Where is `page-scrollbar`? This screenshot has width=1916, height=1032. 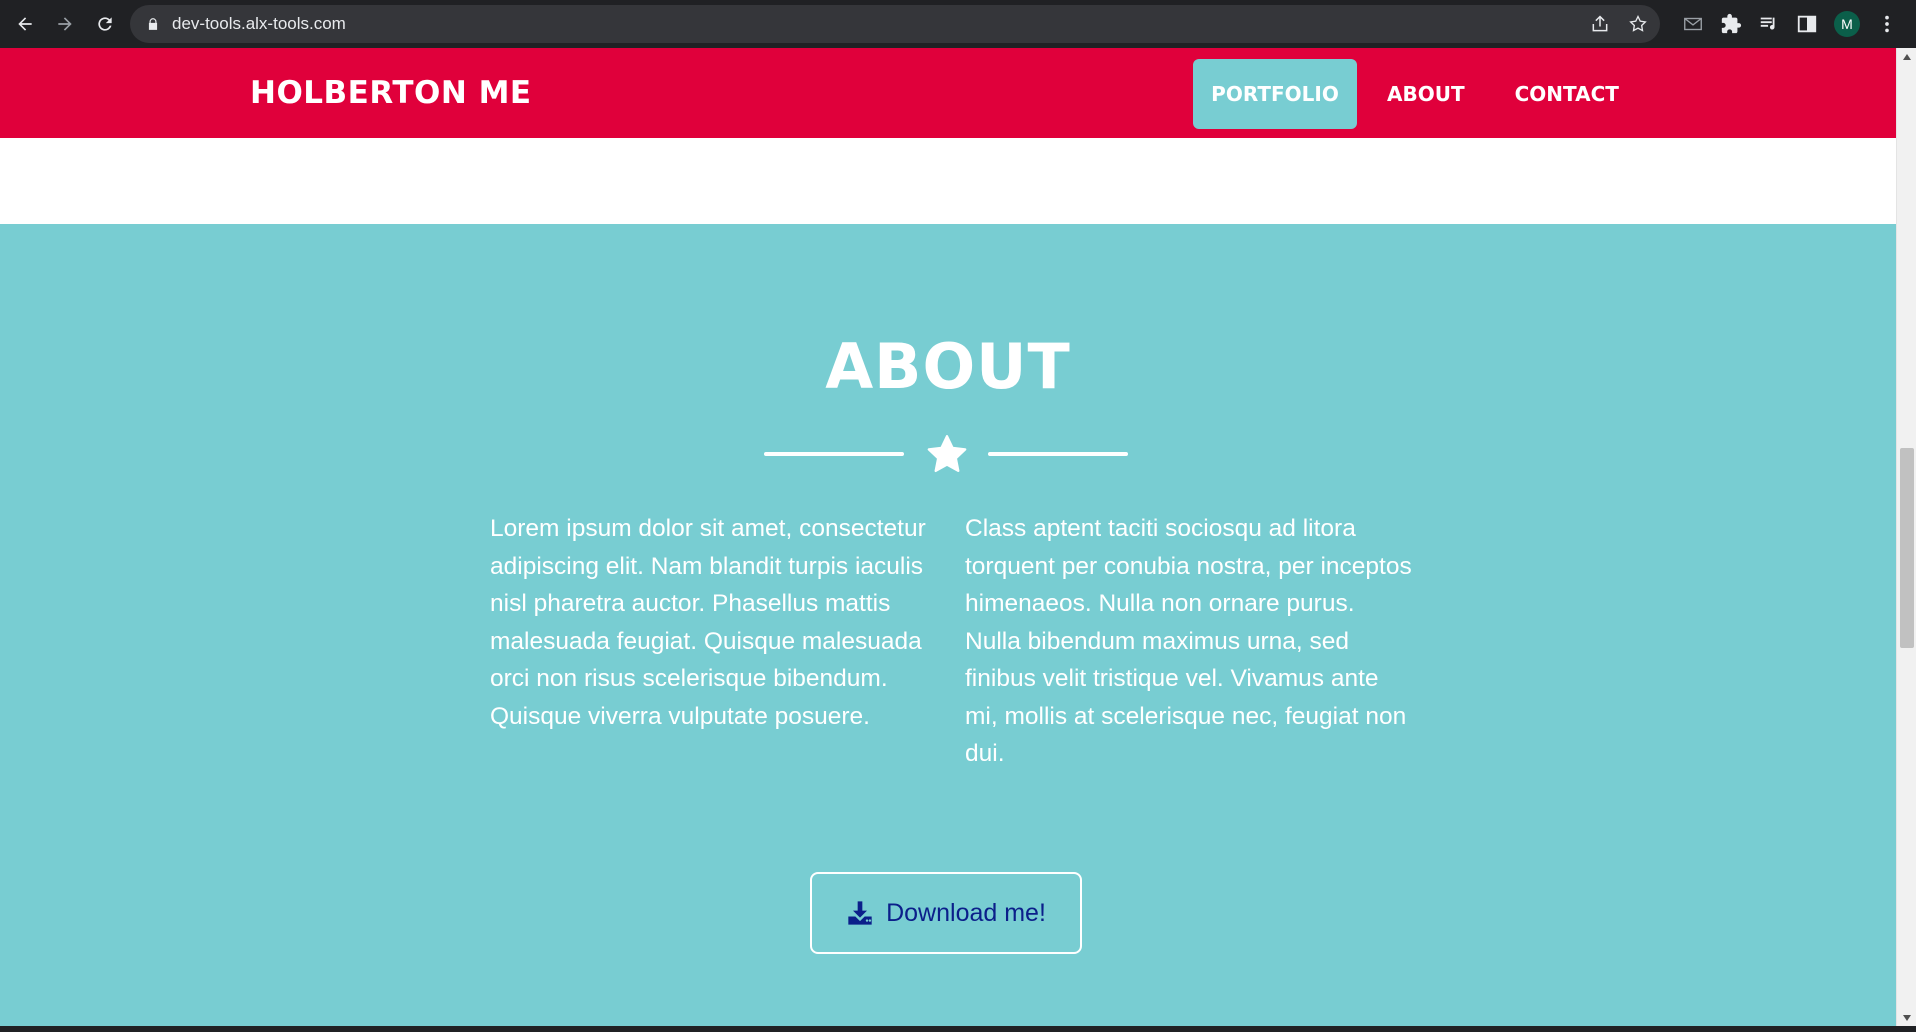
page-scrollbar is located at coordinates (1906, 537).